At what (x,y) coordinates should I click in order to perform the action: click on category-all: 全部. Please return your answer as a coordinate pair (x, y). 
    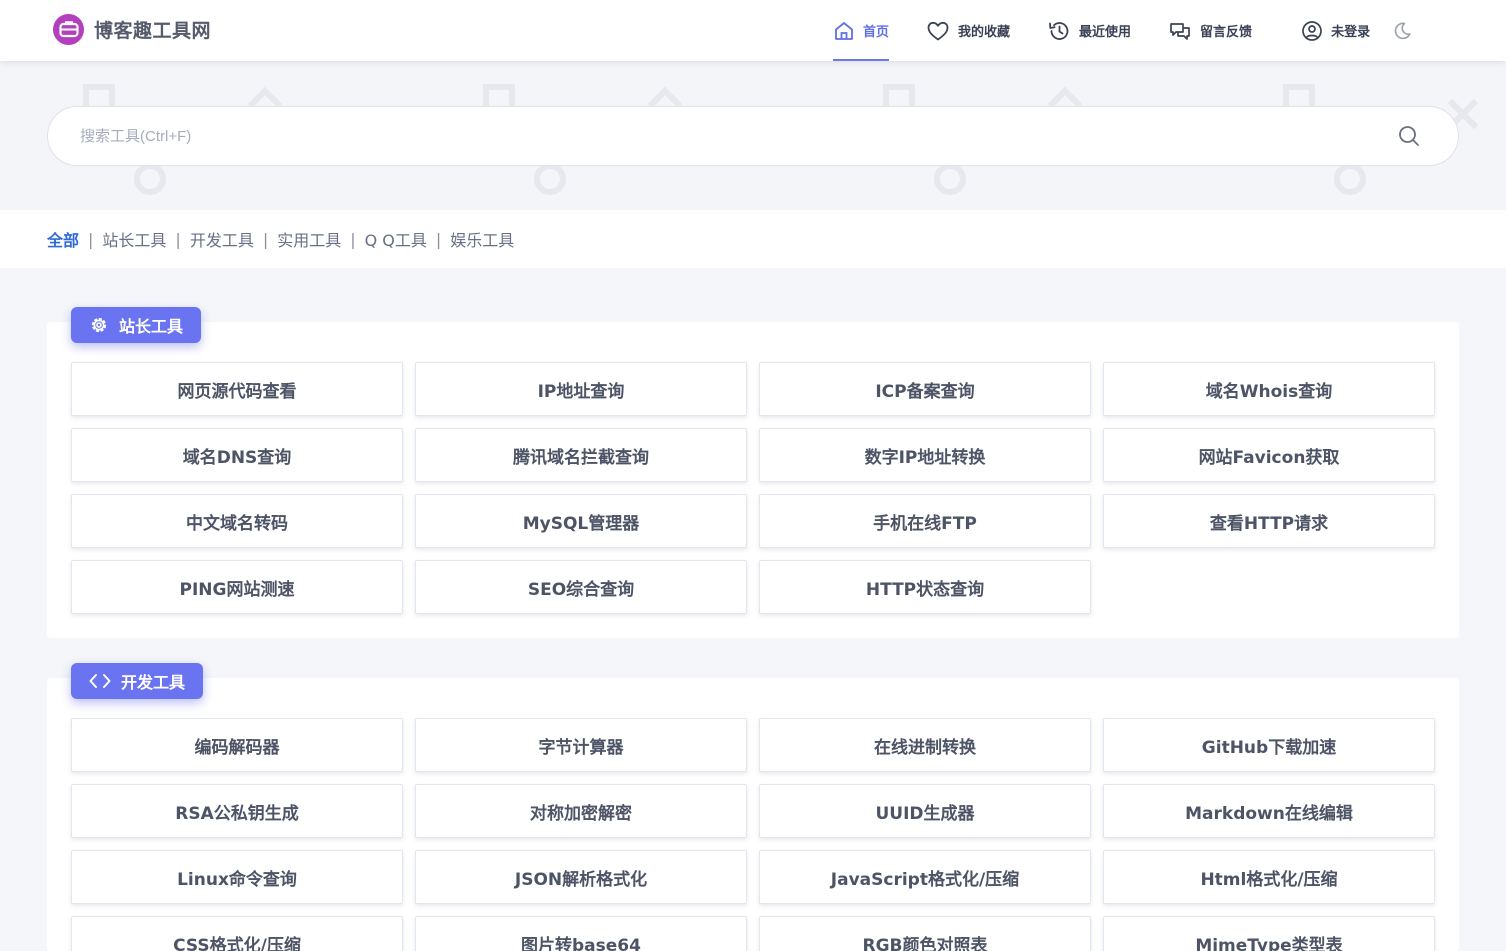
    Looking at the image, I should click on (63, 239).